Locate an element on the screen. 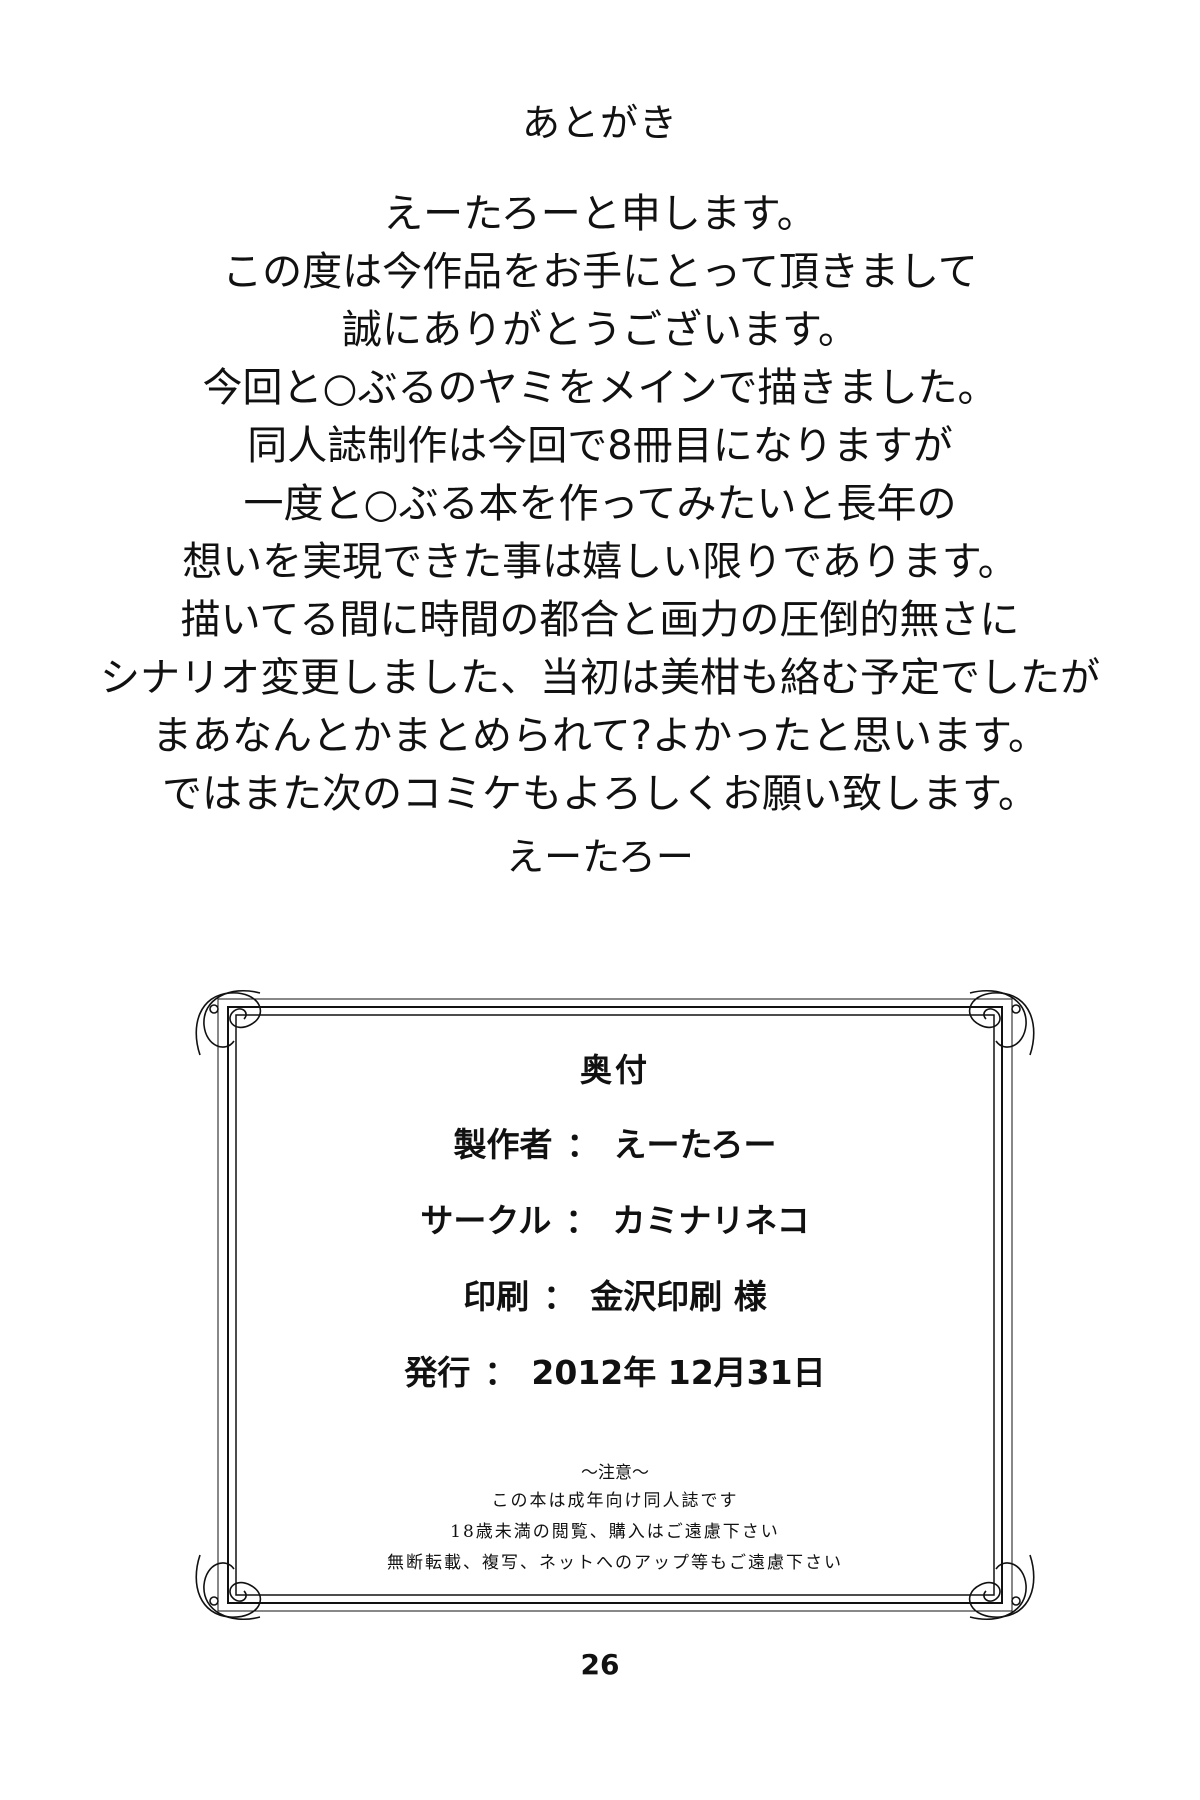 The width and height of the screenshot is (1200, 1800). page-number: 26 is located at coordinates (600, 1664).